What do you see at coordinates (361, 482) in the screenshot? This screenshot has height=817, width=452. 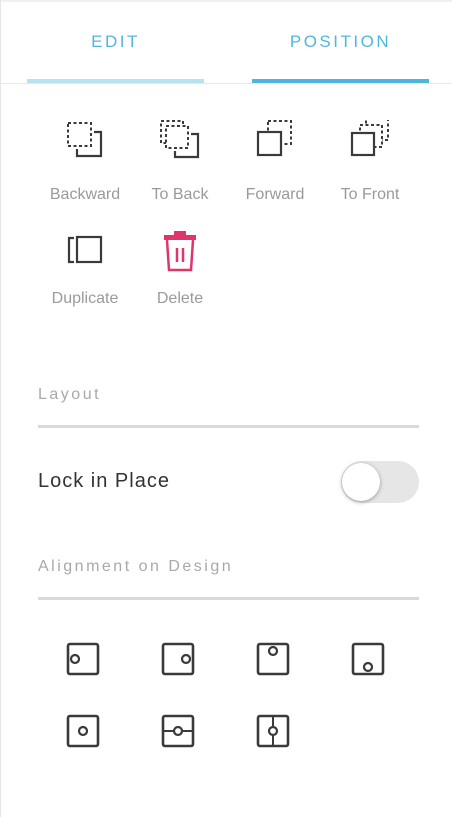 I see `toggle-knob` at bounding box center [361, 482].